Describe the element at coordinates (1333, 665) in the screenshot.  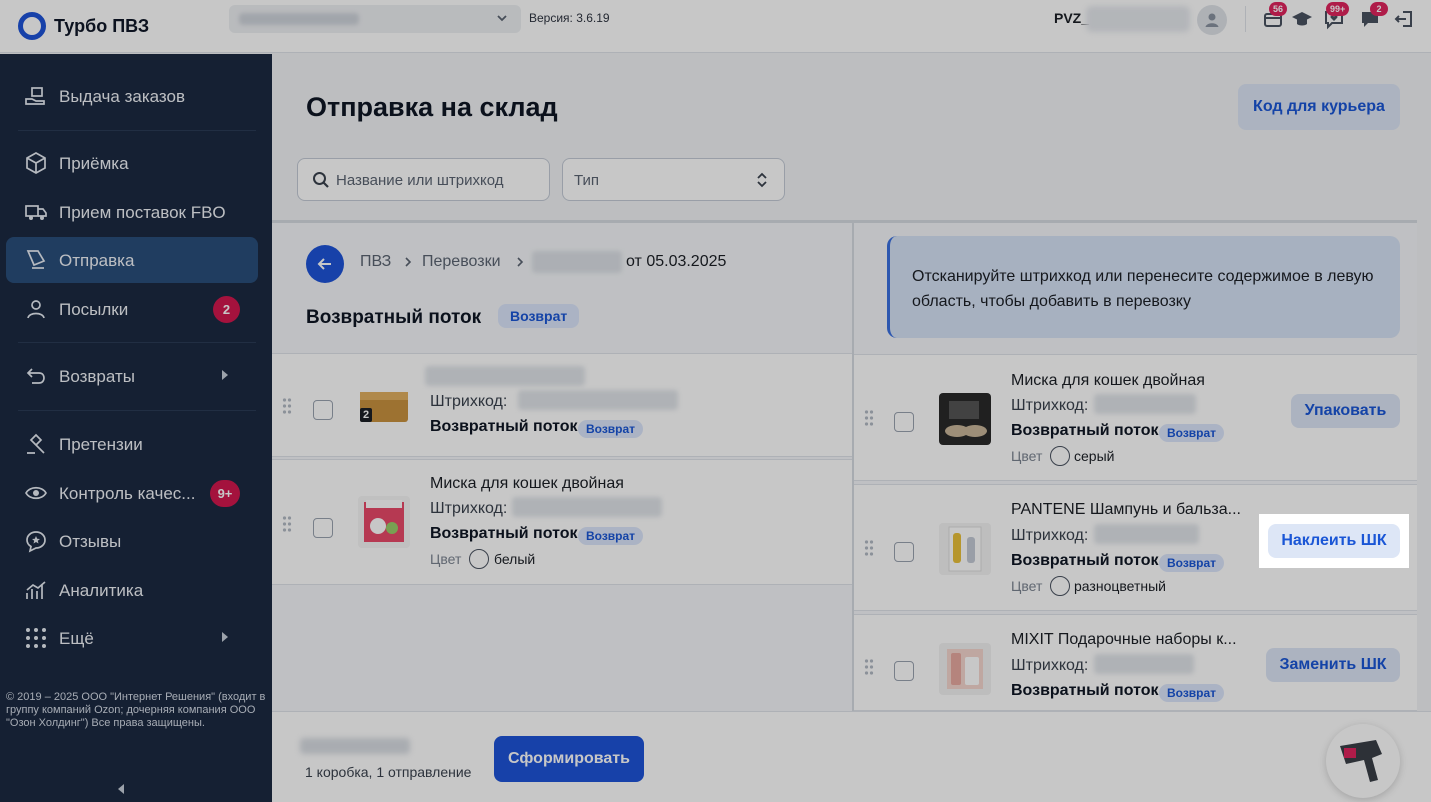
I see `replace-barcode-button: Заменить ШК` at that location.